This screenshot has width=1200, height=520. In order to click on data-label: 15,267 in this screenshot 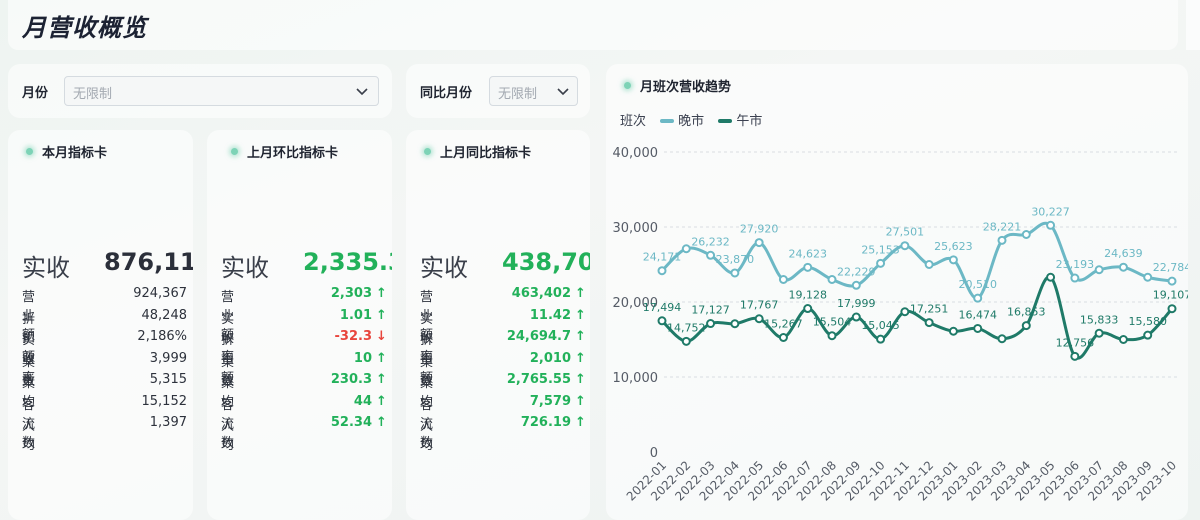, I will do `click(783, 323)`.